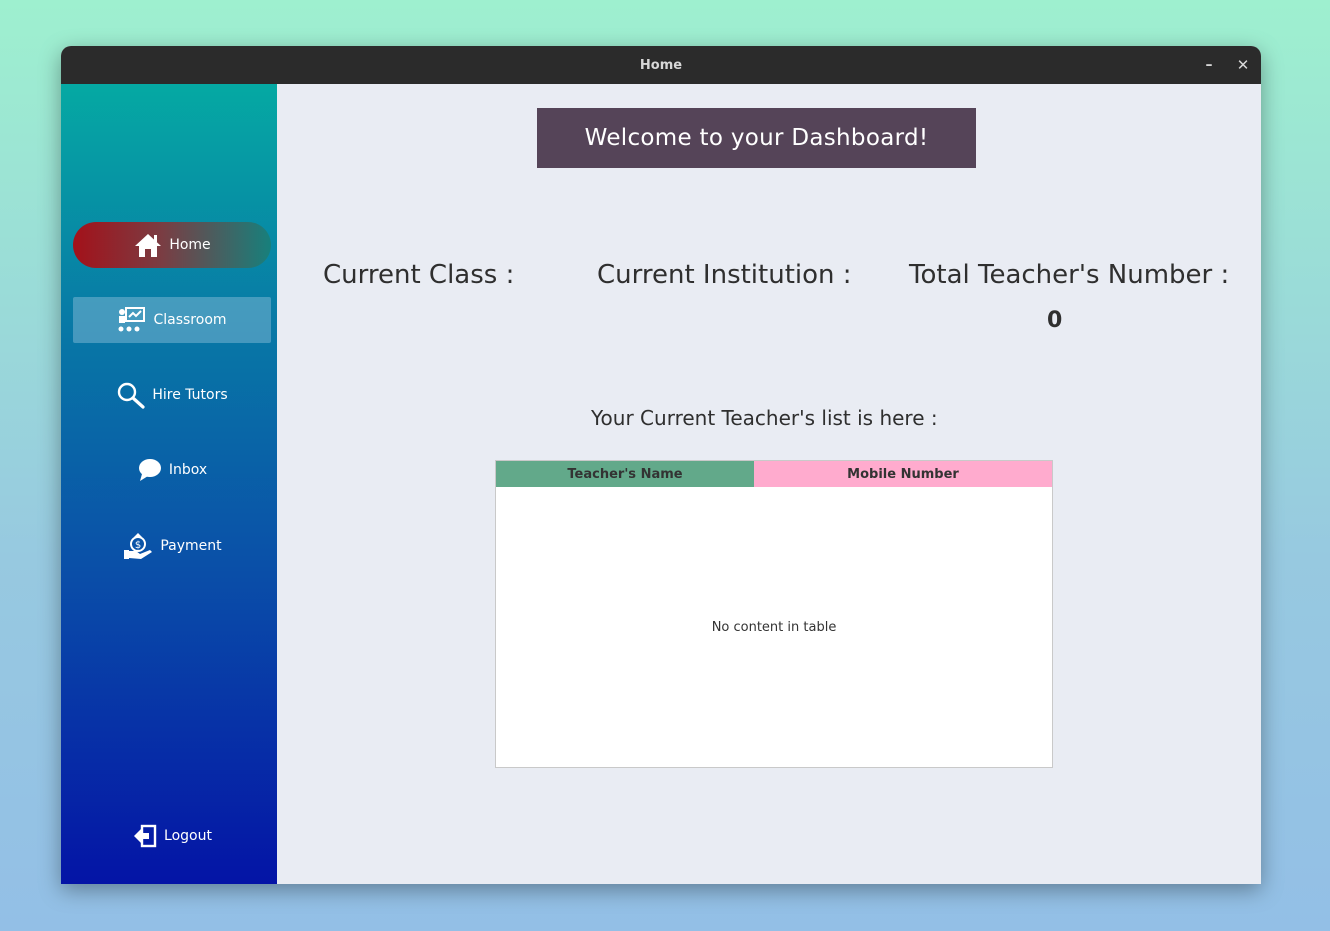  What do you see at coordinates (1209, 65) in the screenshot?
I see `minimize-button: –` at bounding box center [1209, 65].